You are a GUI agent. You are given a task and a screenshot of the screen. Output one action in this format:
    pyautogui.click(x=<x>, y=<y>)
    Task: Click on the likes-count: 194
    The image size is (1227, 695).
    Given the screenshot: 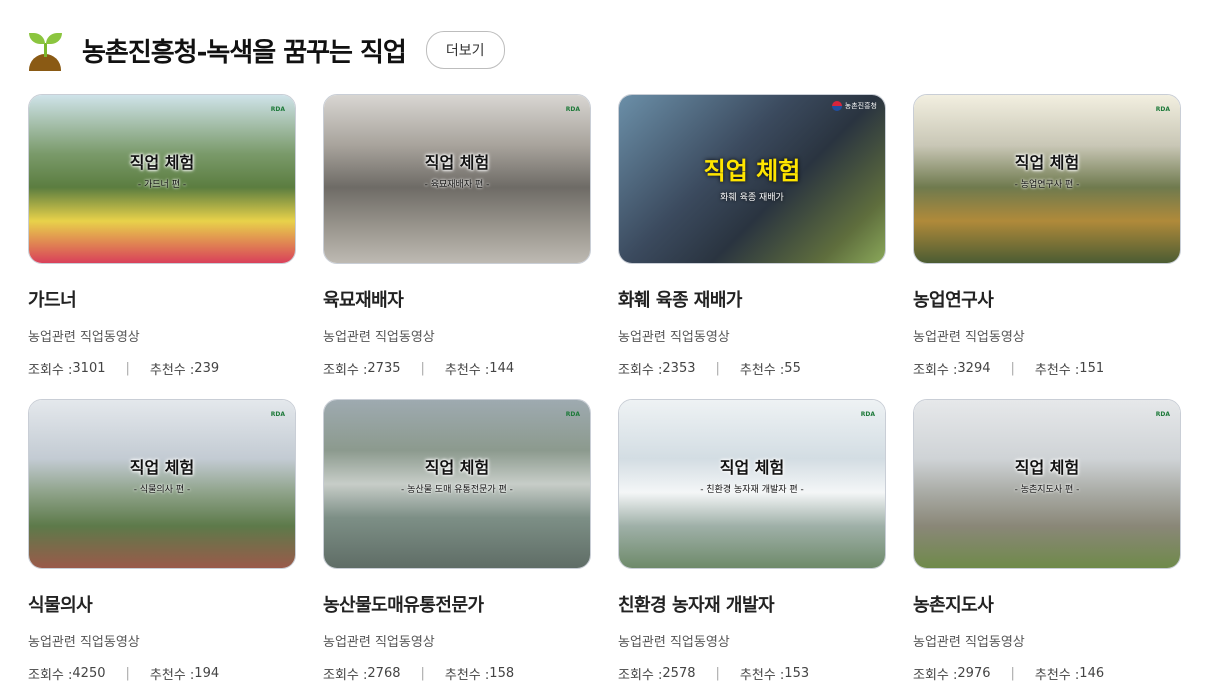 What is the action you would take?
    pyautogui.click(x=207, y=673)
    